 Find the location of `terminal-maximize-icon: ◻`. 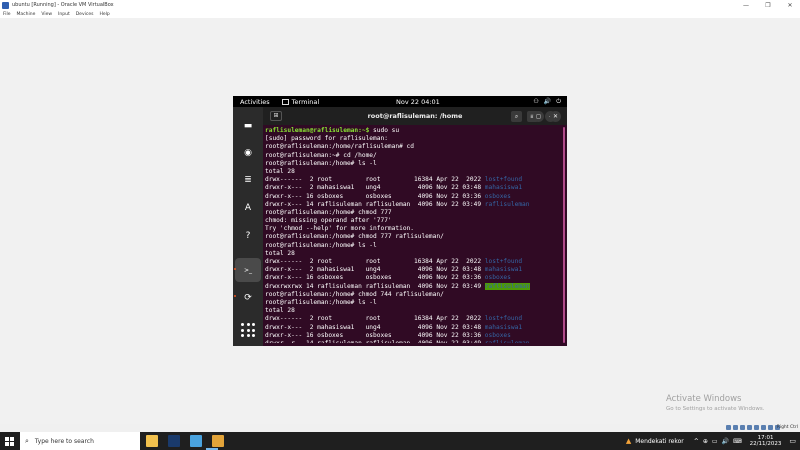

terminal-maximize-icon: ◻ is located at coordinates (538, 116).